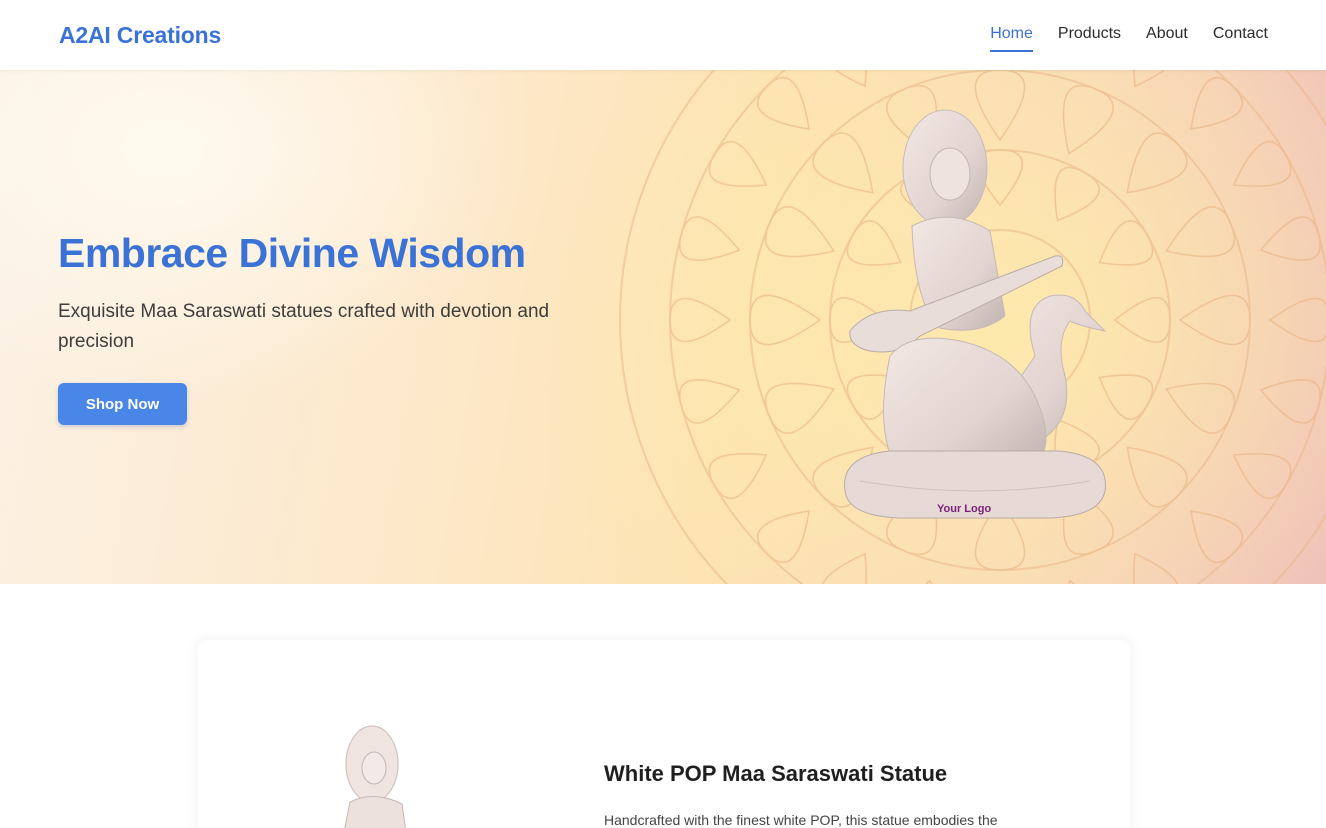 This screenshot has height=828, width=1326. Describe the element at coordinates (1089, 38) in the screenshot. I see `nav-products-link: Products` at that location.